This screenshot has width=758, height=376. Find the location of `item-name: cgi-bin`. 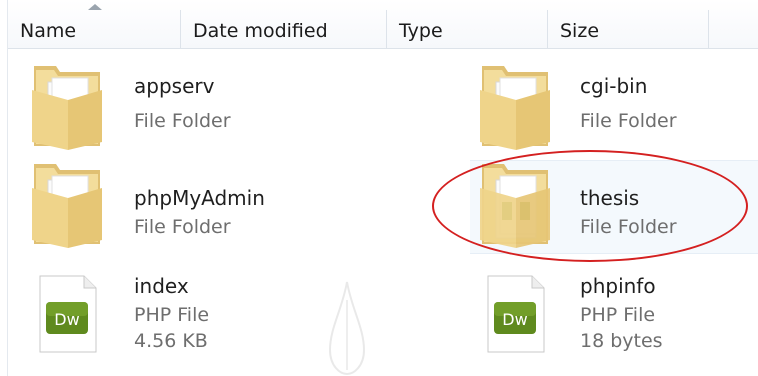

item-name: cgi-bin is located at coordinates (614, 86).